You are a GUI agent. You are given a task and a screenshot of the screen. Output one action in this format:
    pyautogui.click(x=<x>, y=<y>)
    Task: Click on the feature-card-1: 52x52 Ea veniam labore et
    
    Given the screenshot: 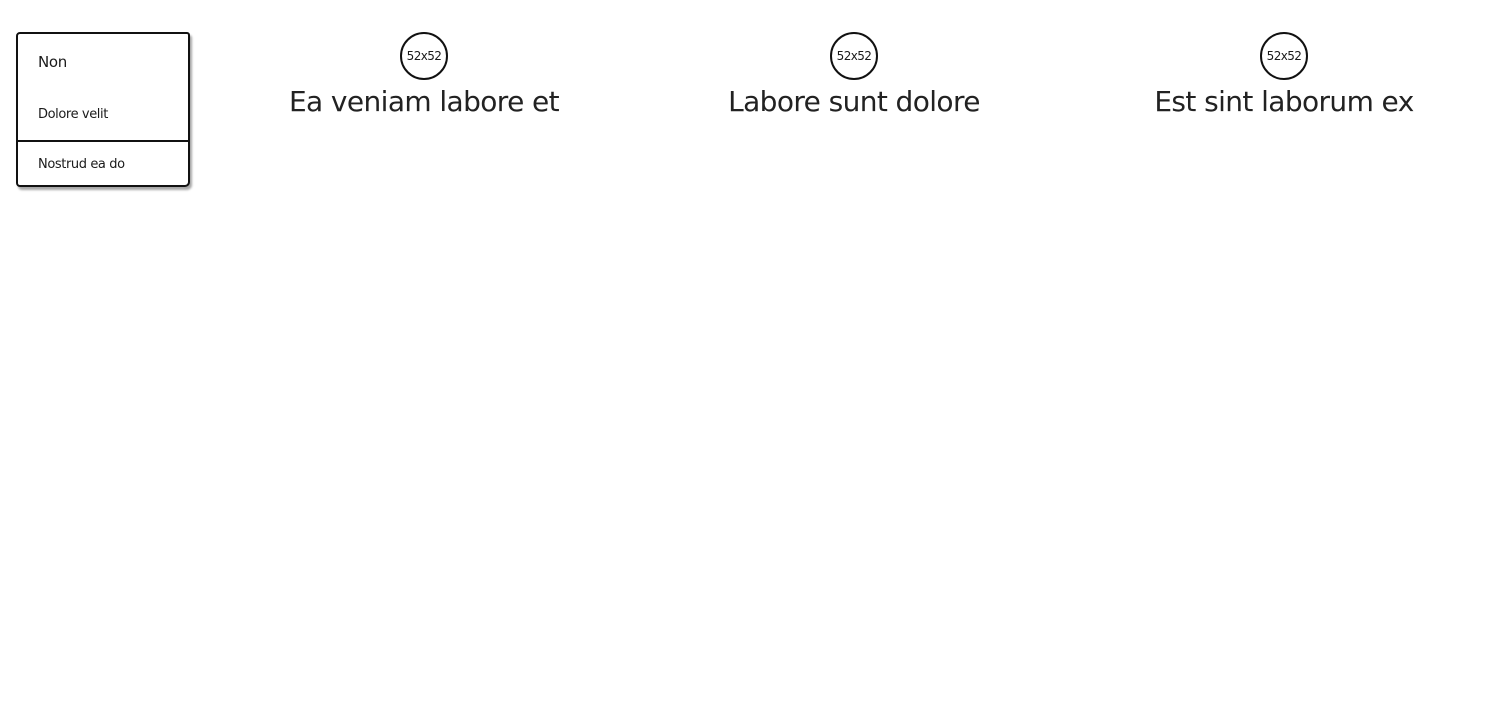 What is the action you would take?
    pyautogui.click(x=424, y=76)
    